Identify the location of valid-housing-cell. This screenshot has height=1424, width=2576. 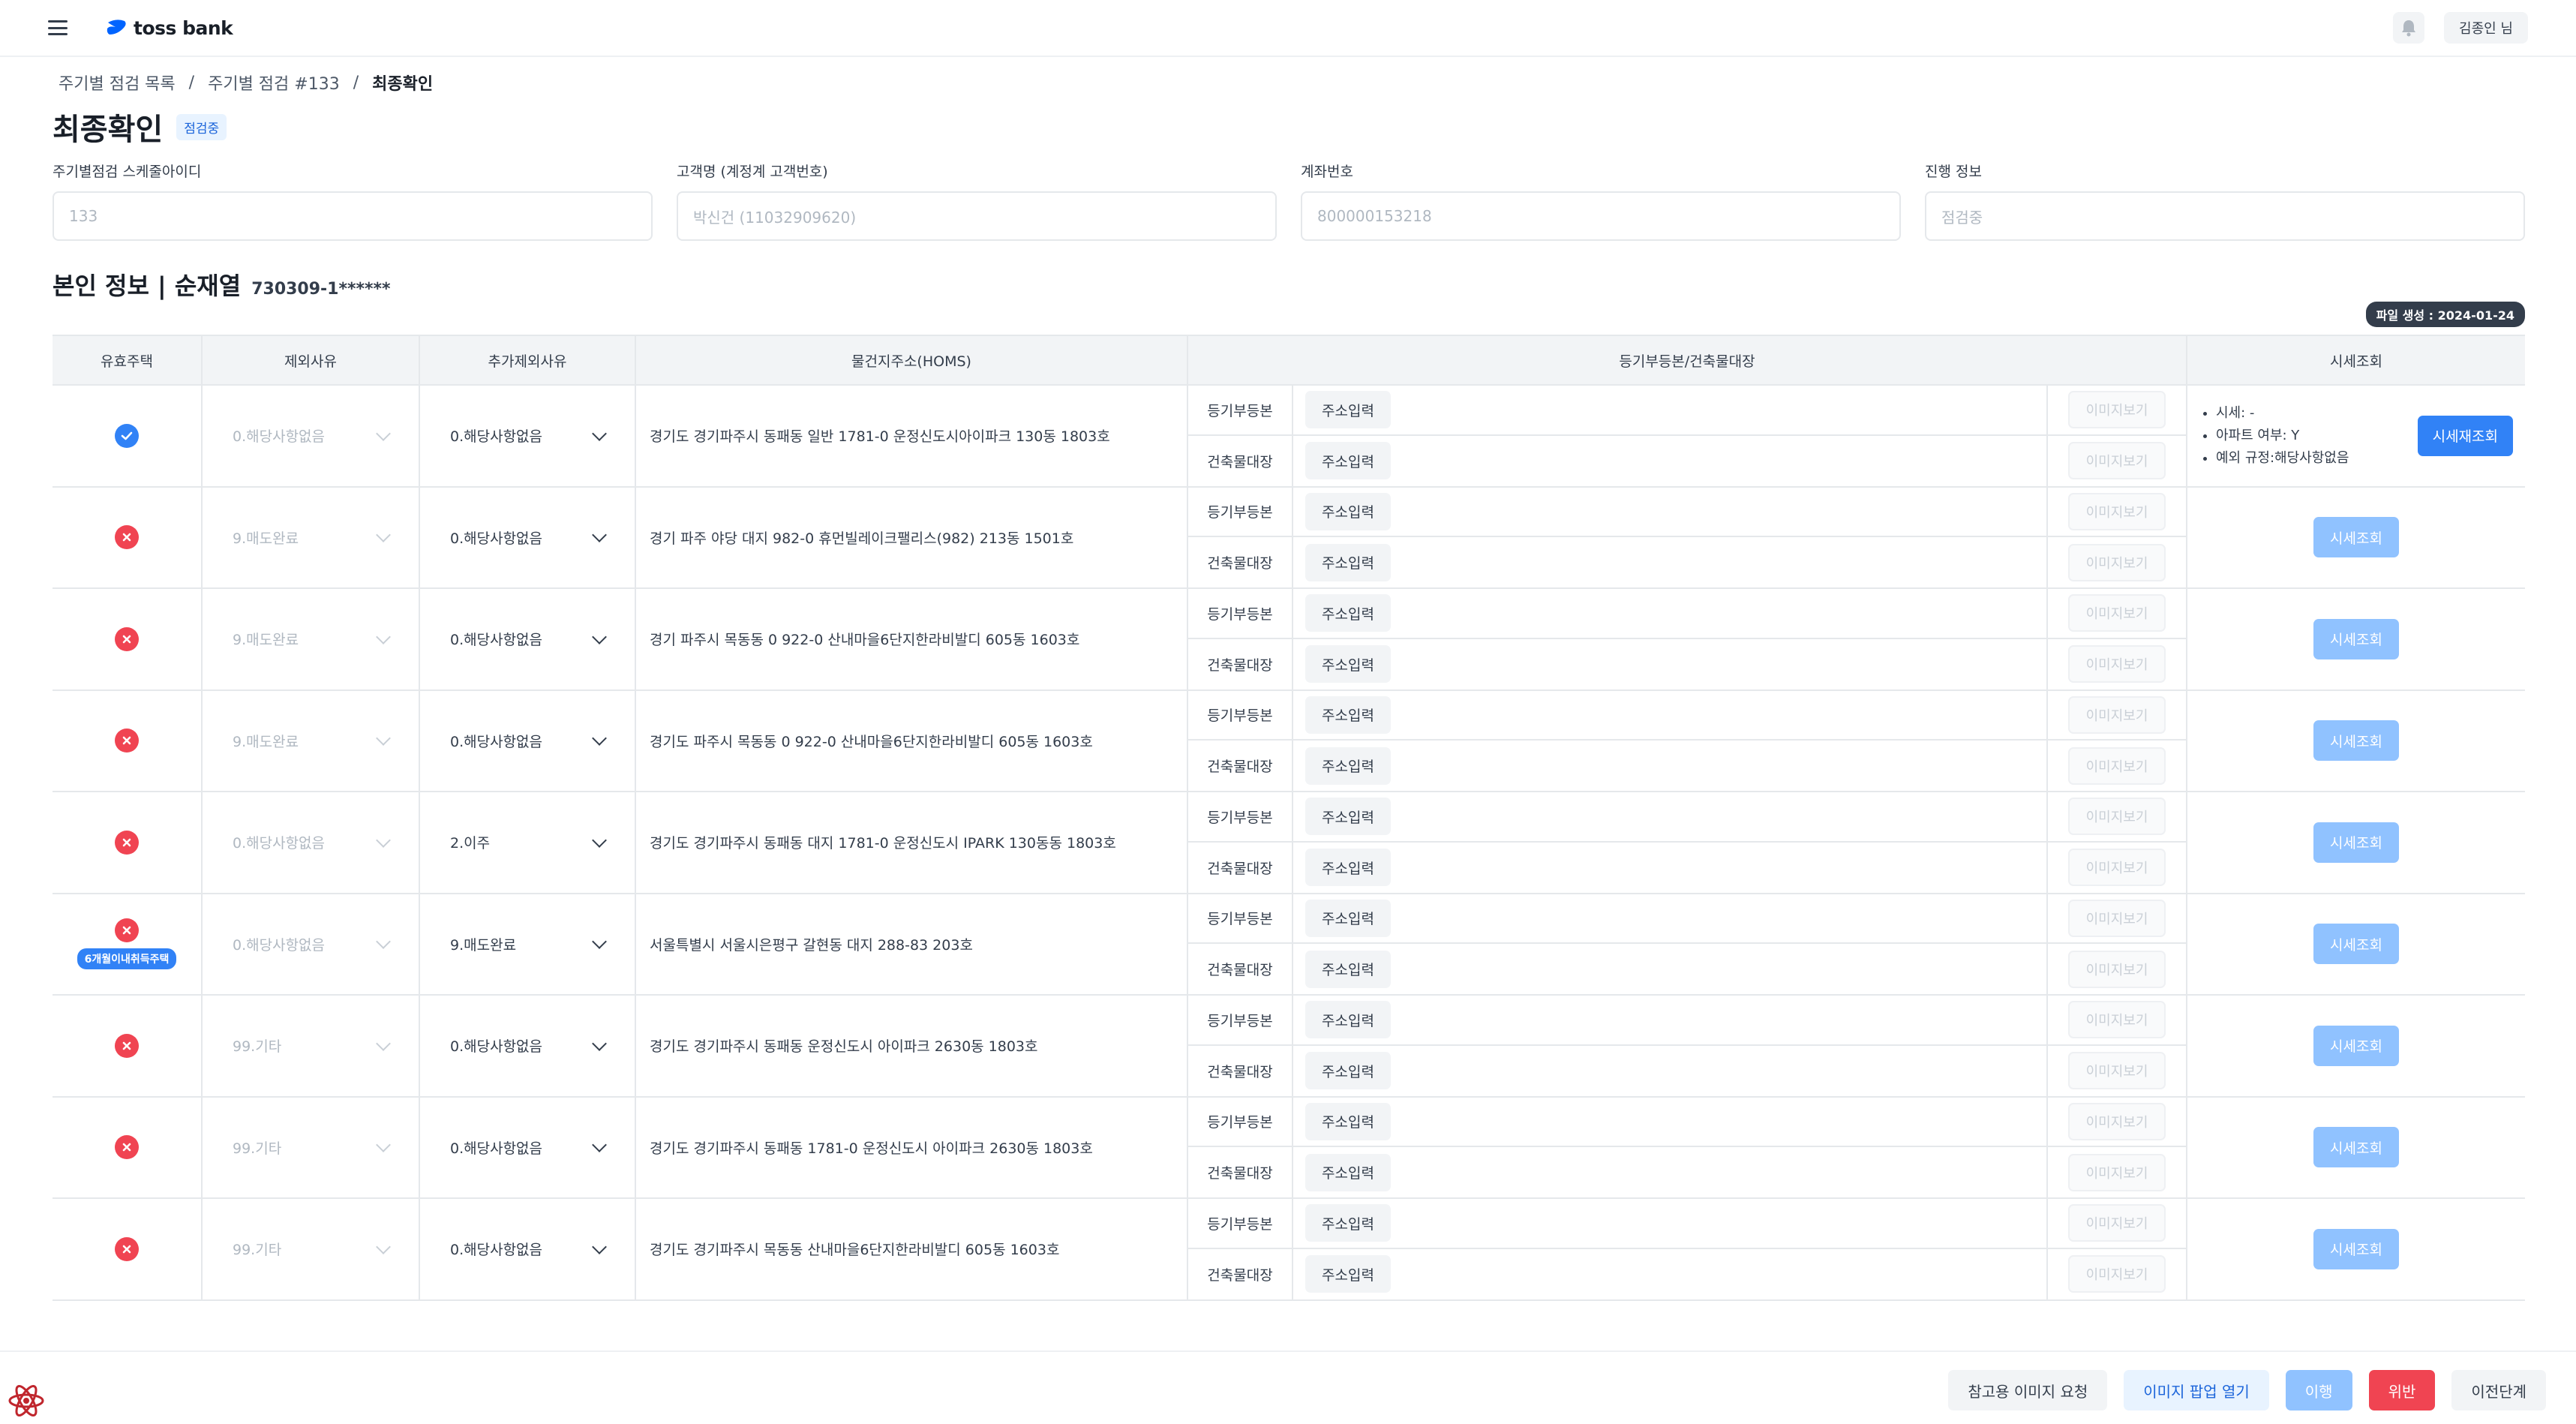
(128, 639).